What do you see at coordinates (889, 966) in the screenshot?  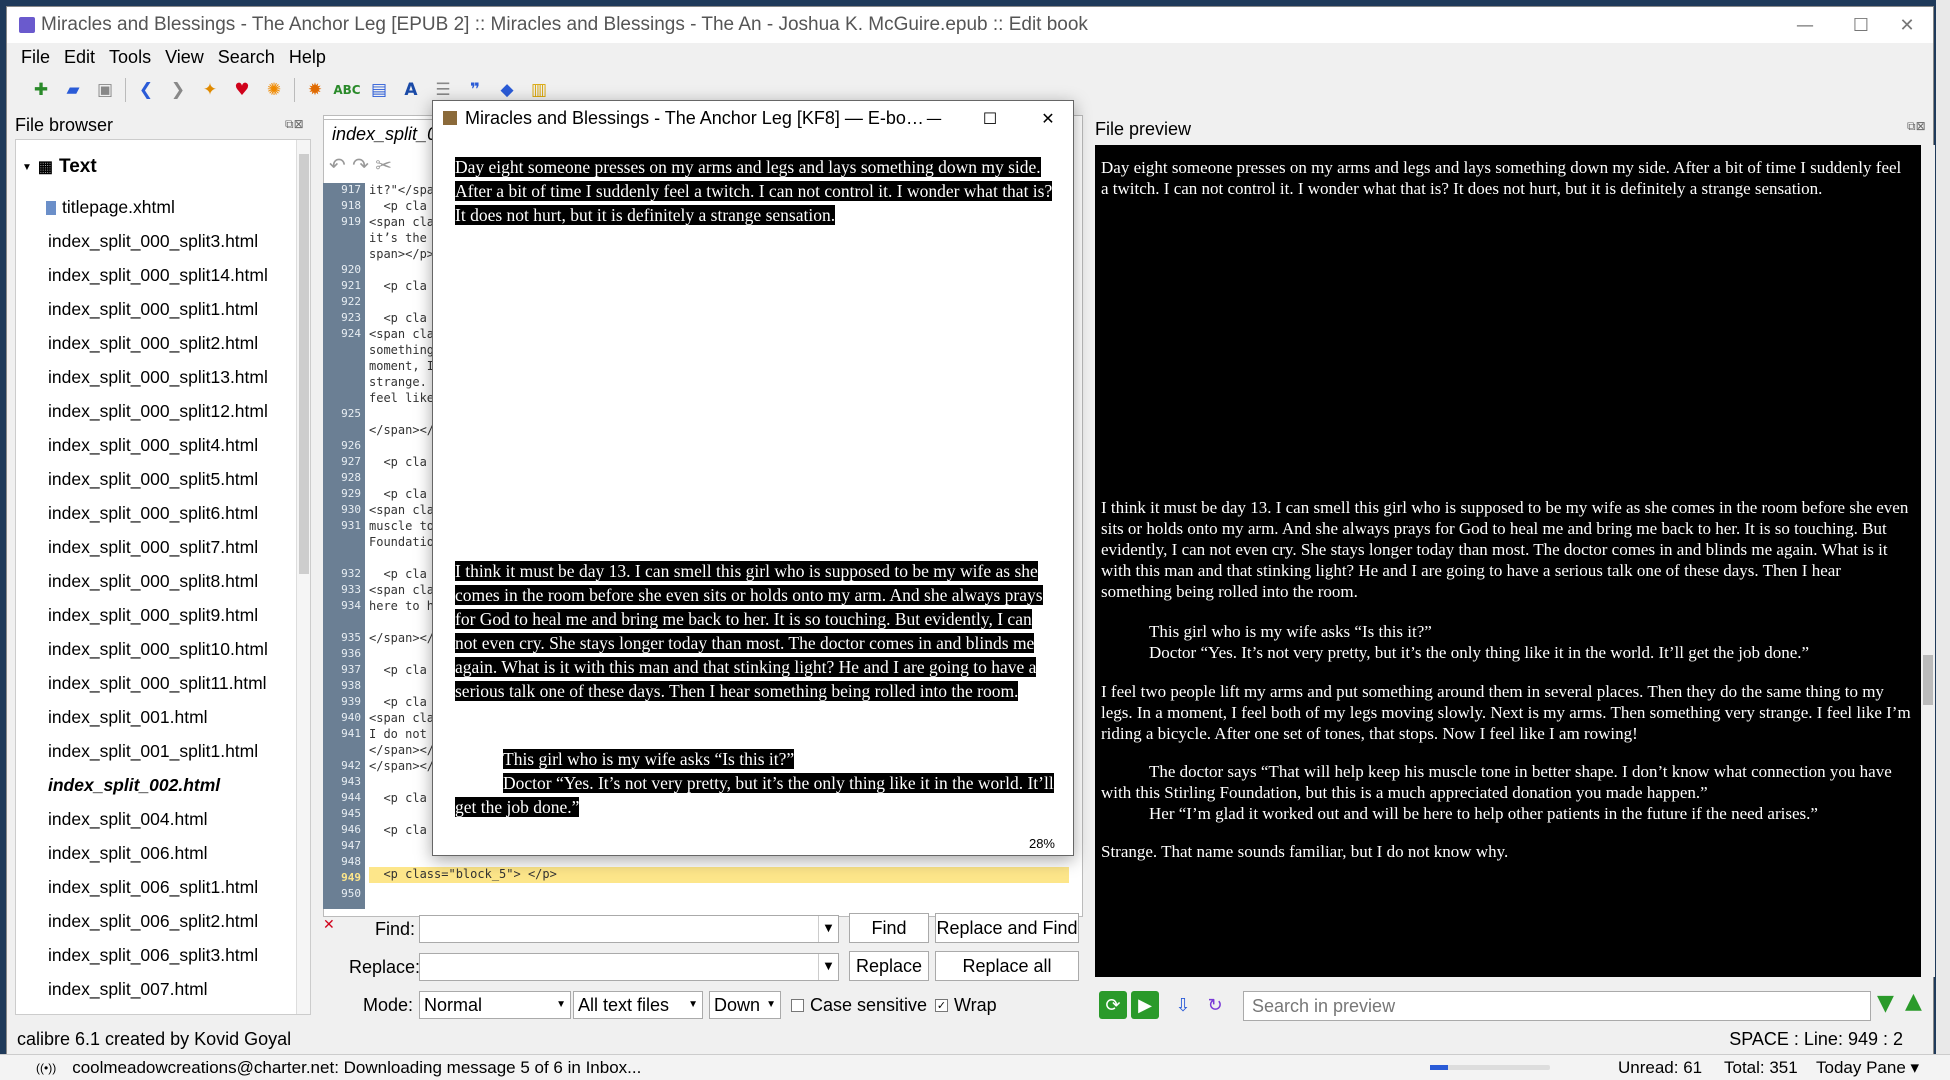 I see `replace-button: Replace` at bounding box center [889, 966].